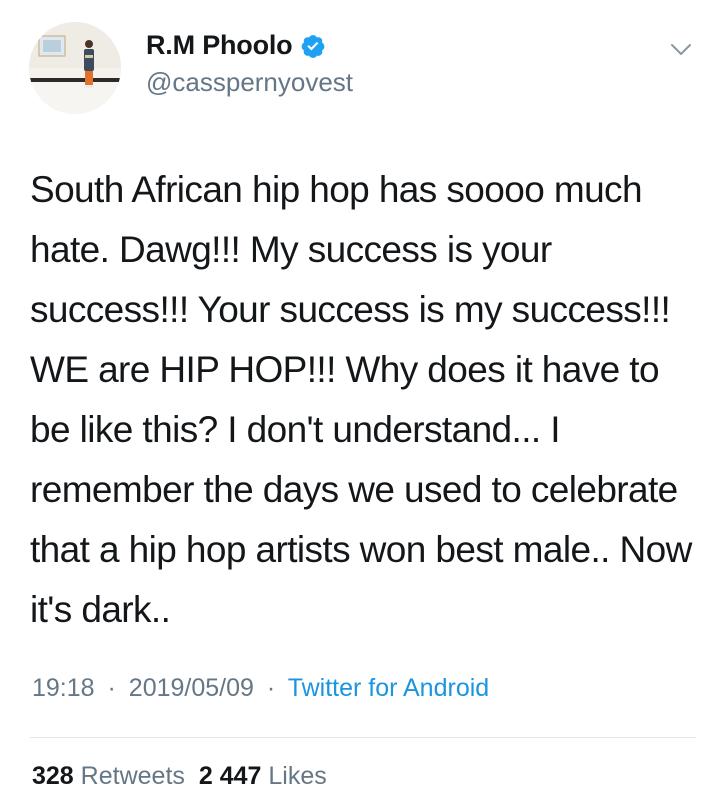  What do you see at coordinates (260, 688) in the screenshot?
I see `tweet-metadata: 19:18 · 2019/05/09 · Twitter for Android` at bounding box center [260, 688].